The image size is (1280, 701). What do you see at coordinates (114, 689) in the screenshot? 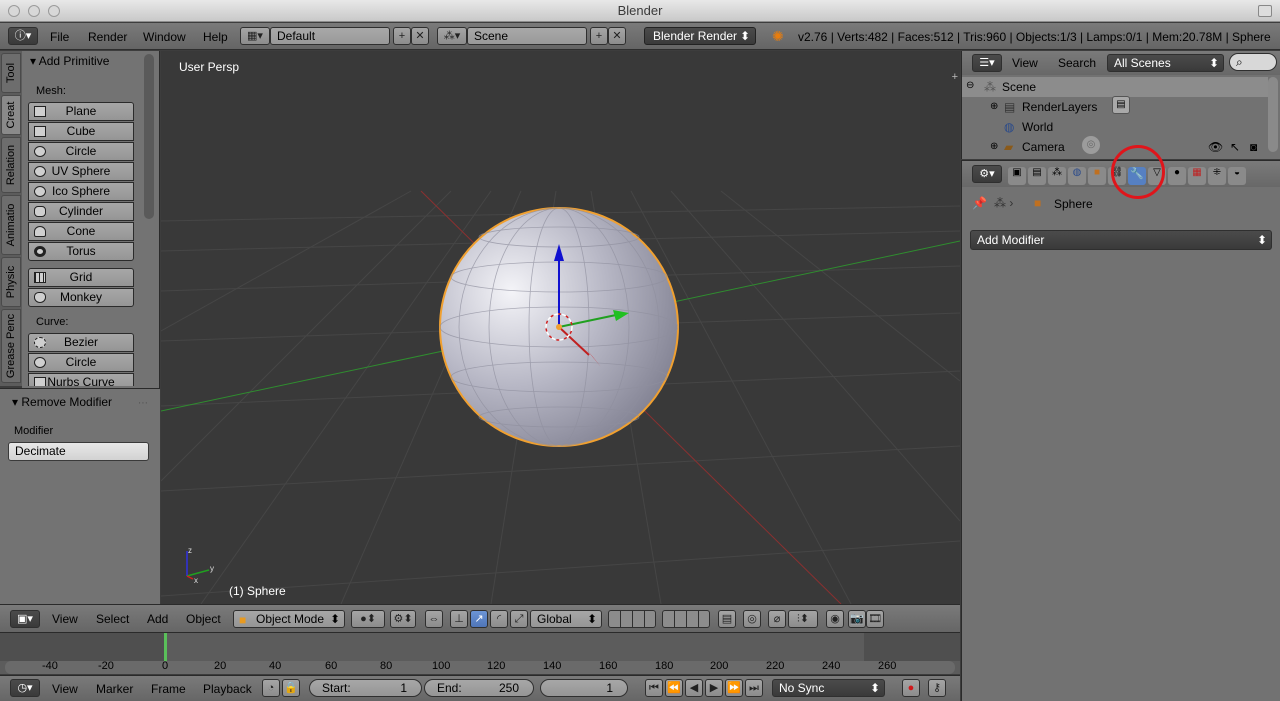
I see `menu-marker: Marker` at bounding box center [114, 689].